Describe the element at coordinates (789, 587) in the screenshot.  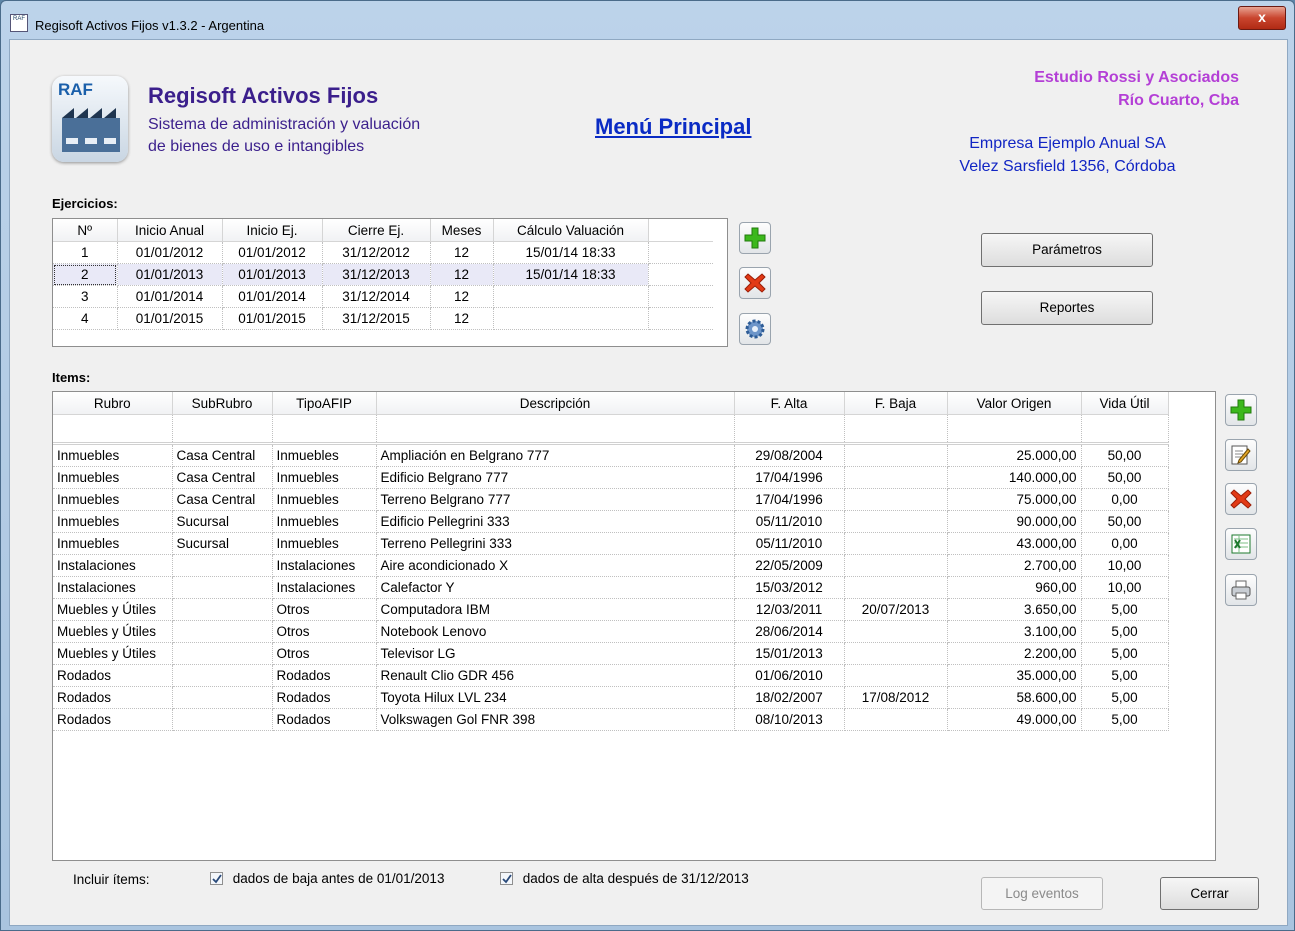
I see `item-cell: 15/03/2012` at that location.